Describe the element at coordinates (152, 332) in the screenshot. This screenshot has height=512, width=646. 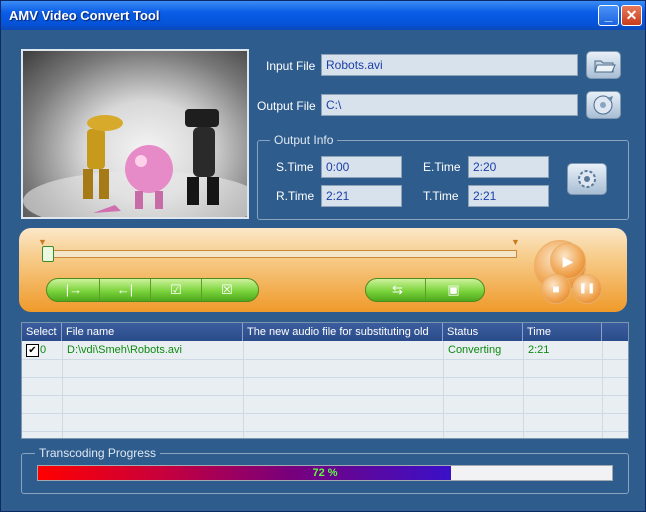
I see `col-file-name: File name` at that location.